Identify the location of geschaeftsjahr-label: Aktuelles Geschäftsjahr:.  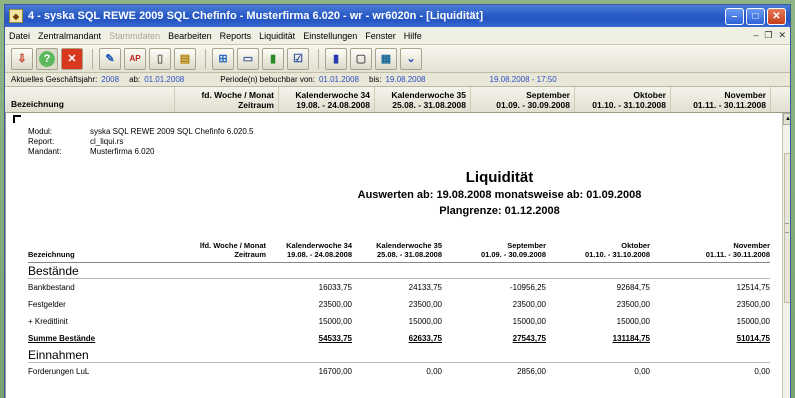
(54, 79).